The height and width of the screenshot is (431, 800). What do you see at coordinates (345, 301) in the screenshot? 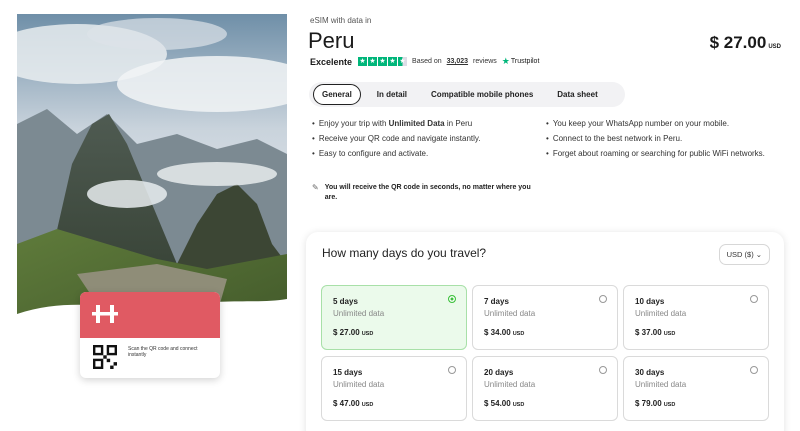
I see `plan-days: 5 days` at bounding box center [345, 301].